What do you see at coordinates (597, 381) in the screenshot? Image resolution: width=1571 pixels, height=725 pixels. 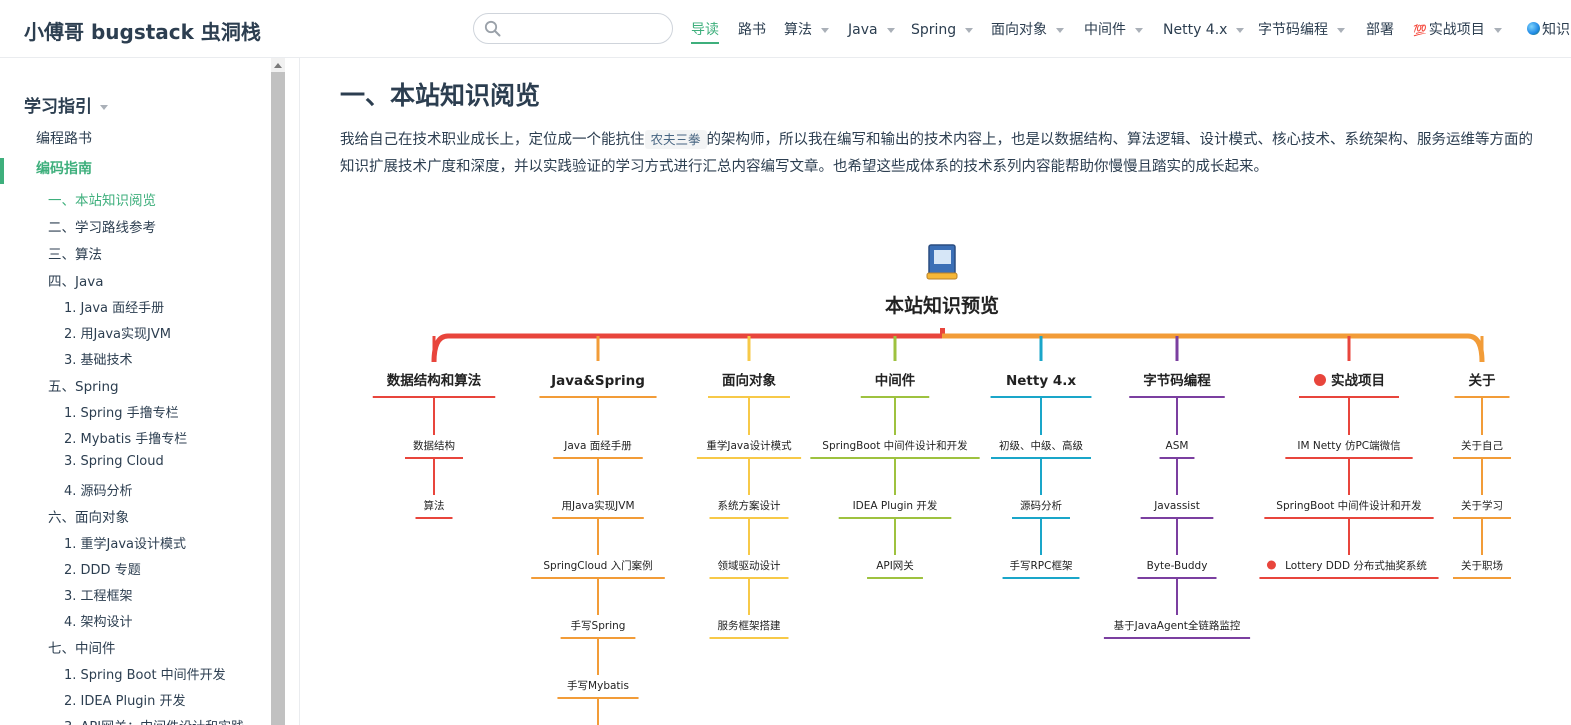 I see `branch-title: Java&Spring` at bounding box center [597, 381].